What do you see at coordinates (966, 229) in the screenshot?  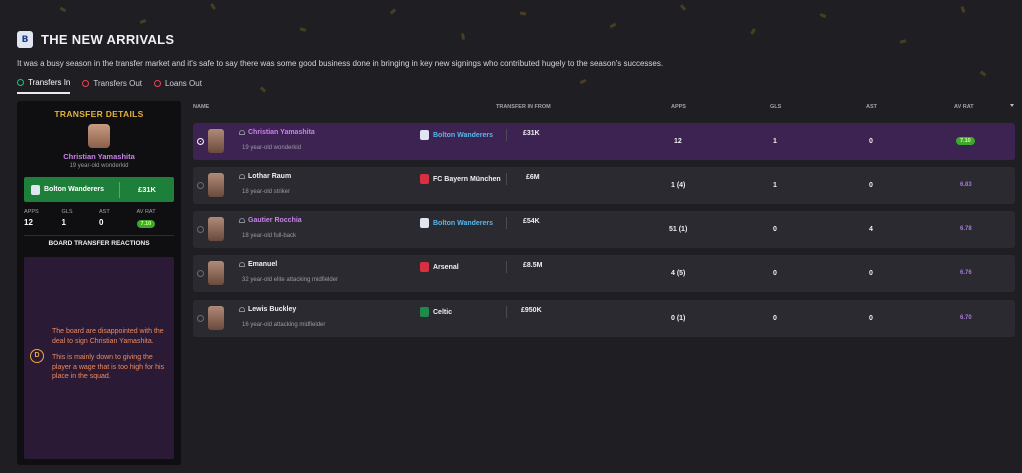 I see `rating-value: 6.78` at bounding box center [966, 229].